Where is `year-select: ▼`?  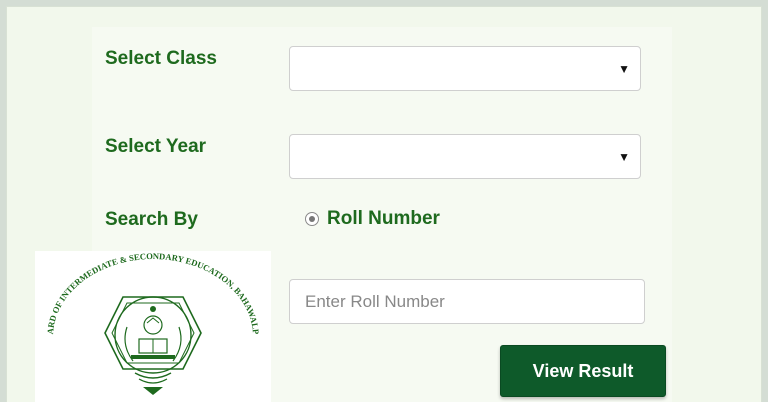
year-select: ▼ is located at coordinates (465, 156).